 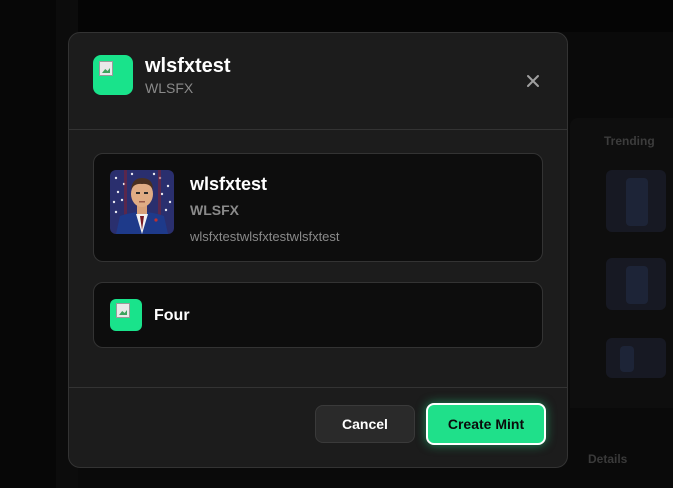 I want to click on platform-option-four: Four, so click(x=318, y=315).